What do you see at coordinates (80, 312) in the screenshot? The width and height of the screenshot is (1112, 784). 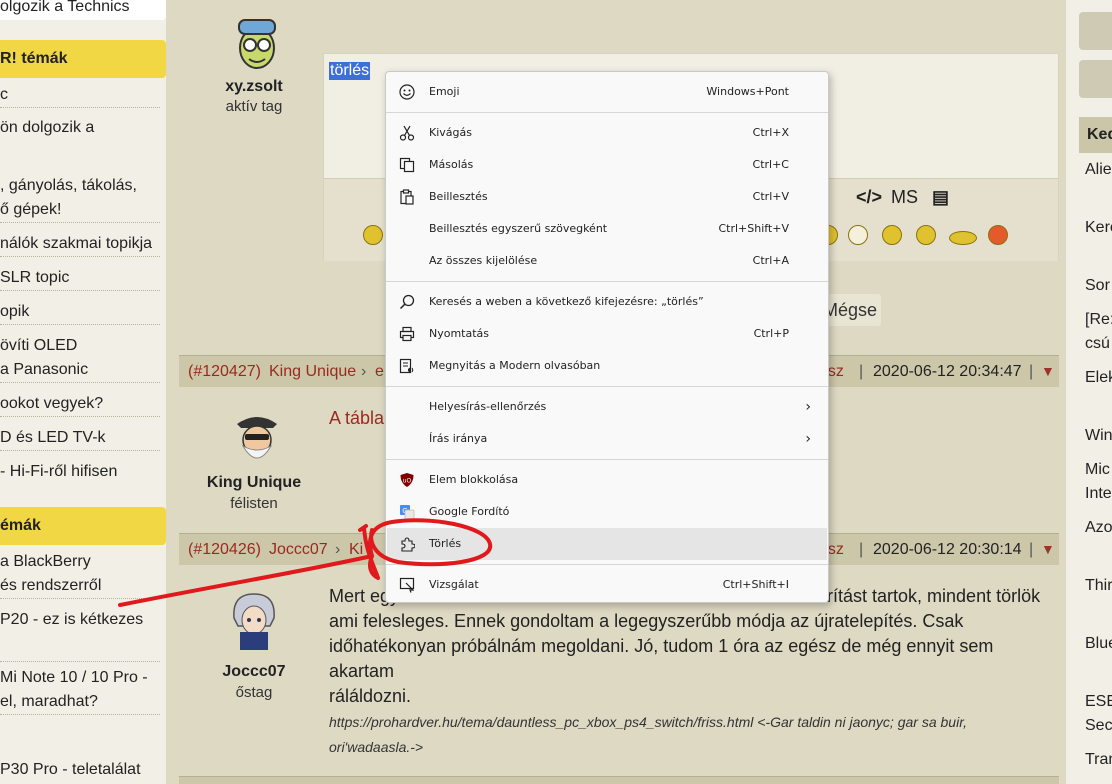 I see `sidebar-link: opik` at bounding box center [80, 312].